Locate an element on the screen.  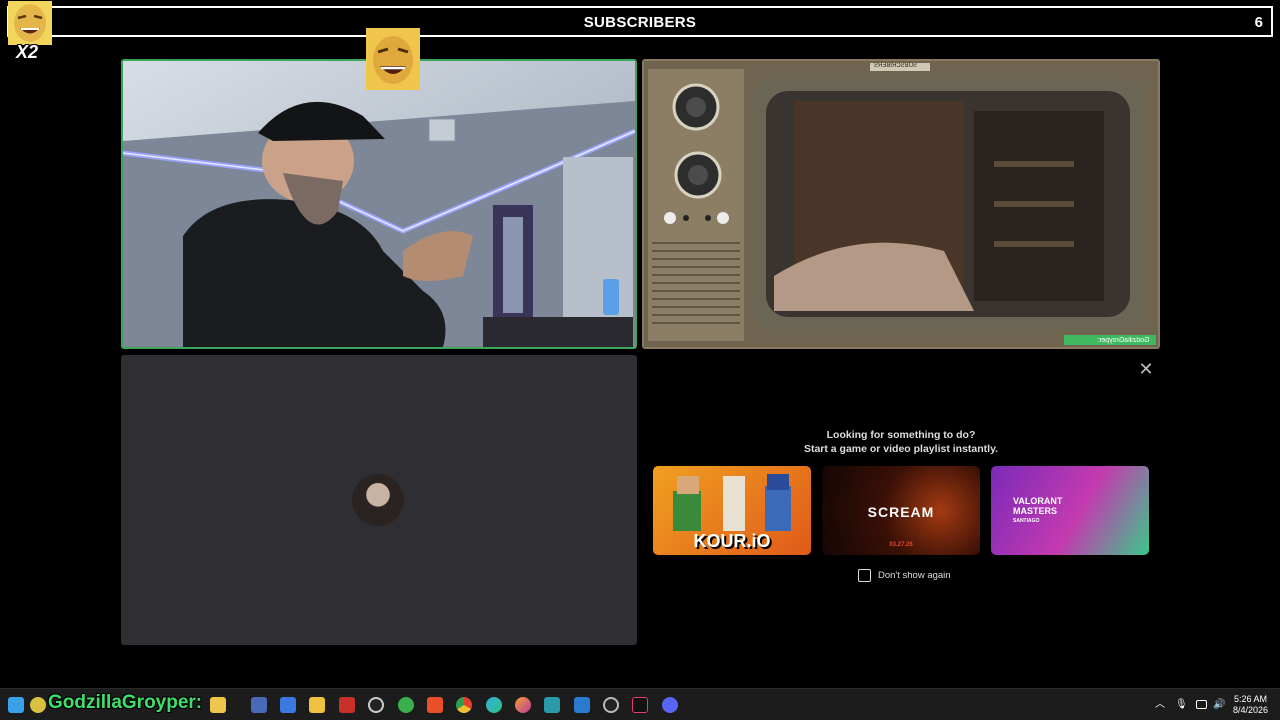
kour-io-title: KOUR.iO is located at coordinates (732, 541).